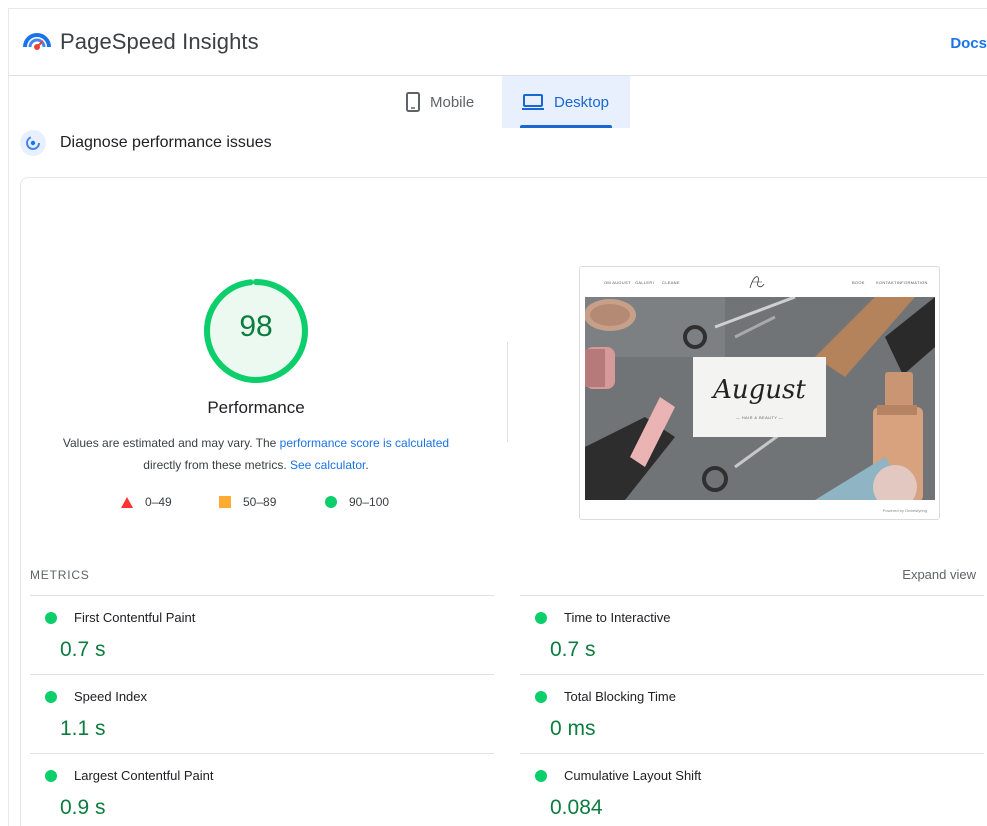  What do you see at coordinates (260, 502) in the screenshot?
I see `legend-average-label: 50–89` at bounding box center [260, 502].